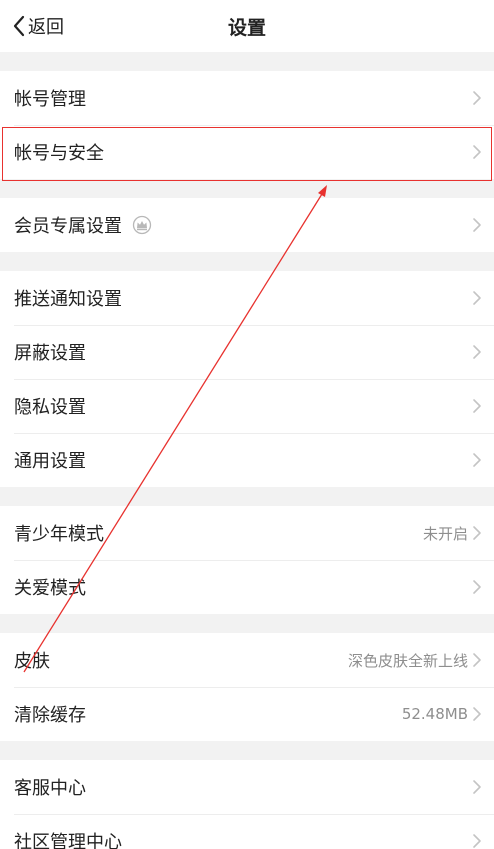  I want to click on page-title: 设置, so click(246, 27).